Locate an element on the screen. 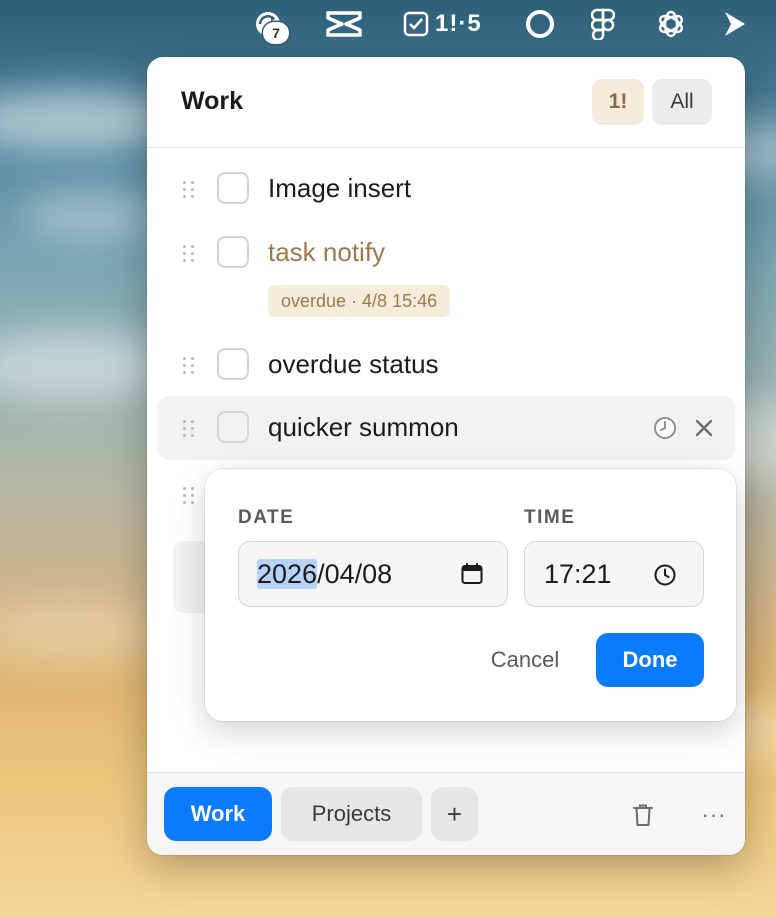 Image resolution: width=776 pixels, height=918 pixels. date-label: DATE is located at coordinates (266, 517).